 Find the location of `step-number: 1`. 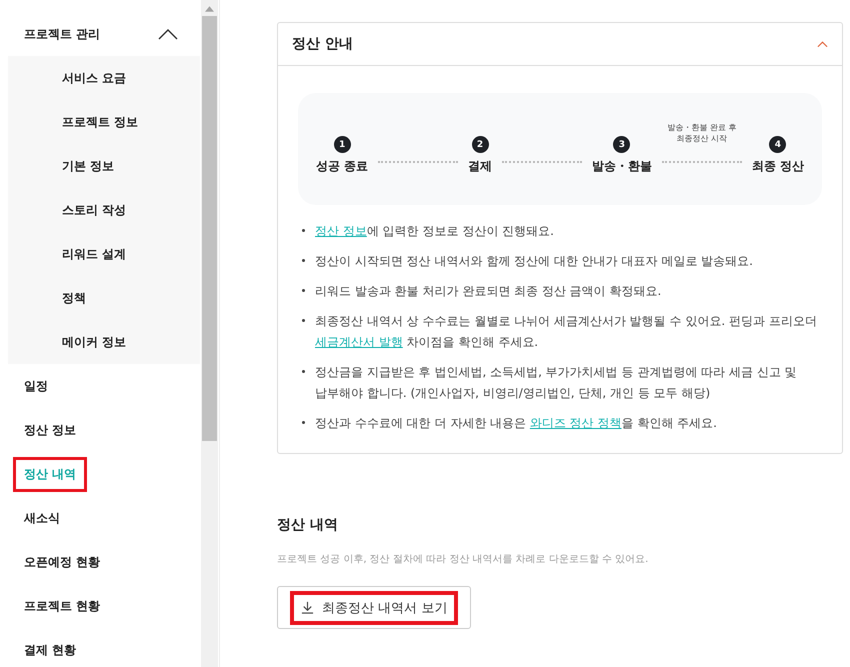

step-number: 1 is located at coordinates (342, 144).